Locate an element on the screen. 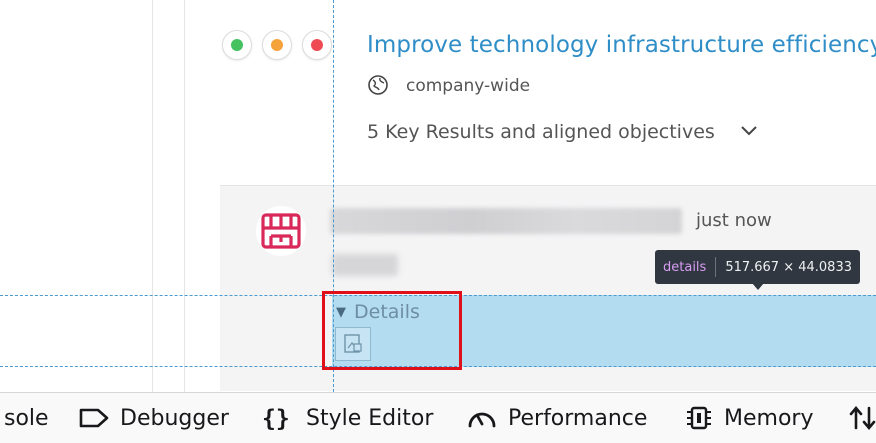 The image size is (876, 443). tab-style-editor: {} Style Editor is located at coordinates (347, 418).